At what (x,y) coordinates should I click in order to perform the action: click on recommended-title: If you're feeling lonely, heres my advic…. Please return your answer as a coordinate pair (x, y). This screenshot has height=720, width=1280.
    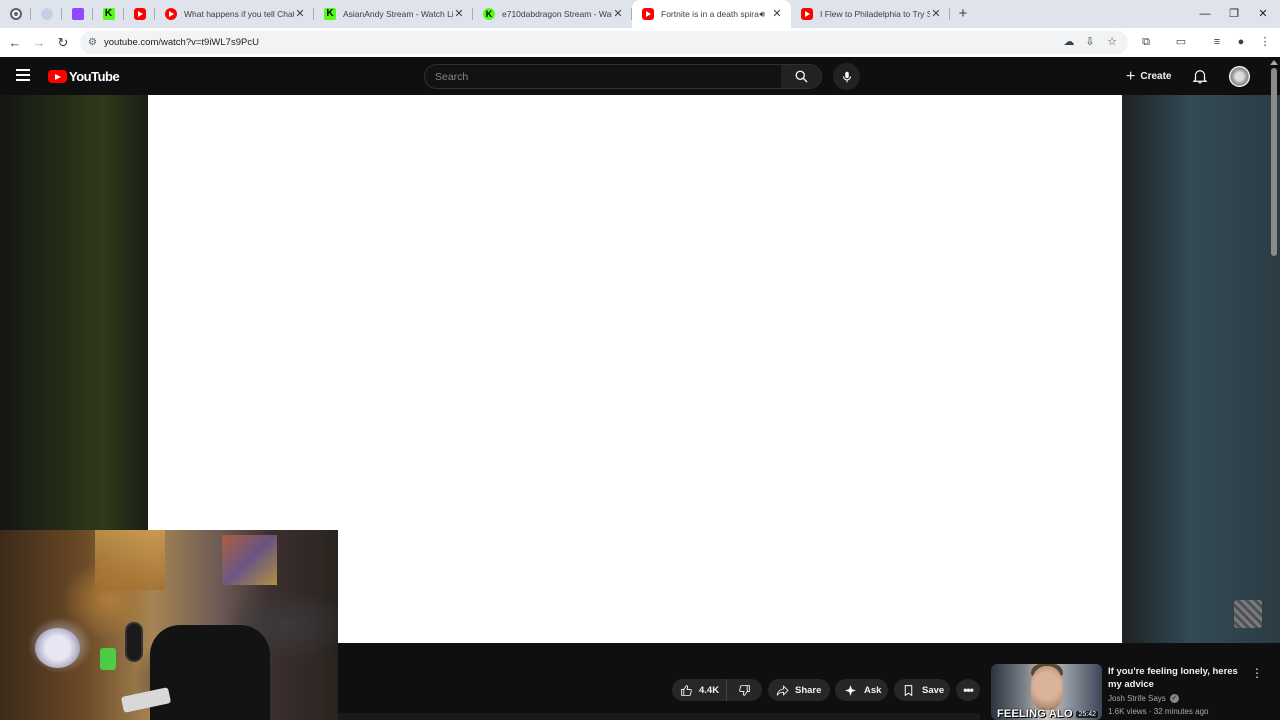
    Looking at the image, I should click on (1178, 678).